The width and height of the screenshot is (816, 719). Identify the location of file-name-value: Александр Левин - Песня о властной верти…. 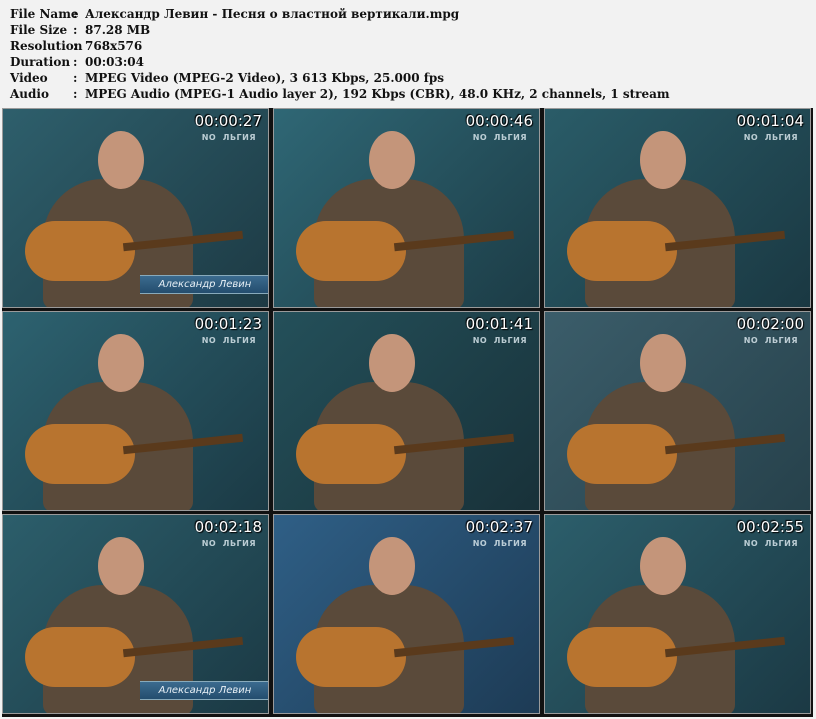
(272, 14).